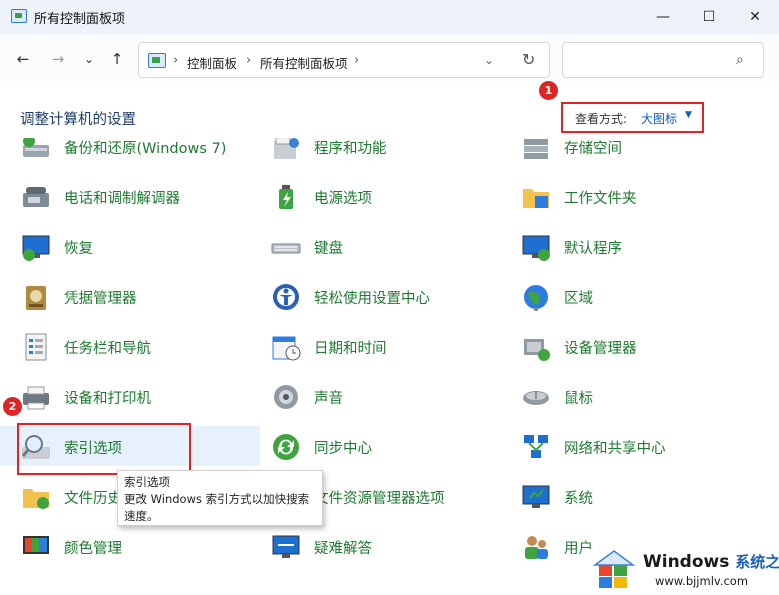 Image resolution: width=779 pixels, height=595 pixels. I want to click on control-panel-item-label: 电源选项, so click(343, 199).